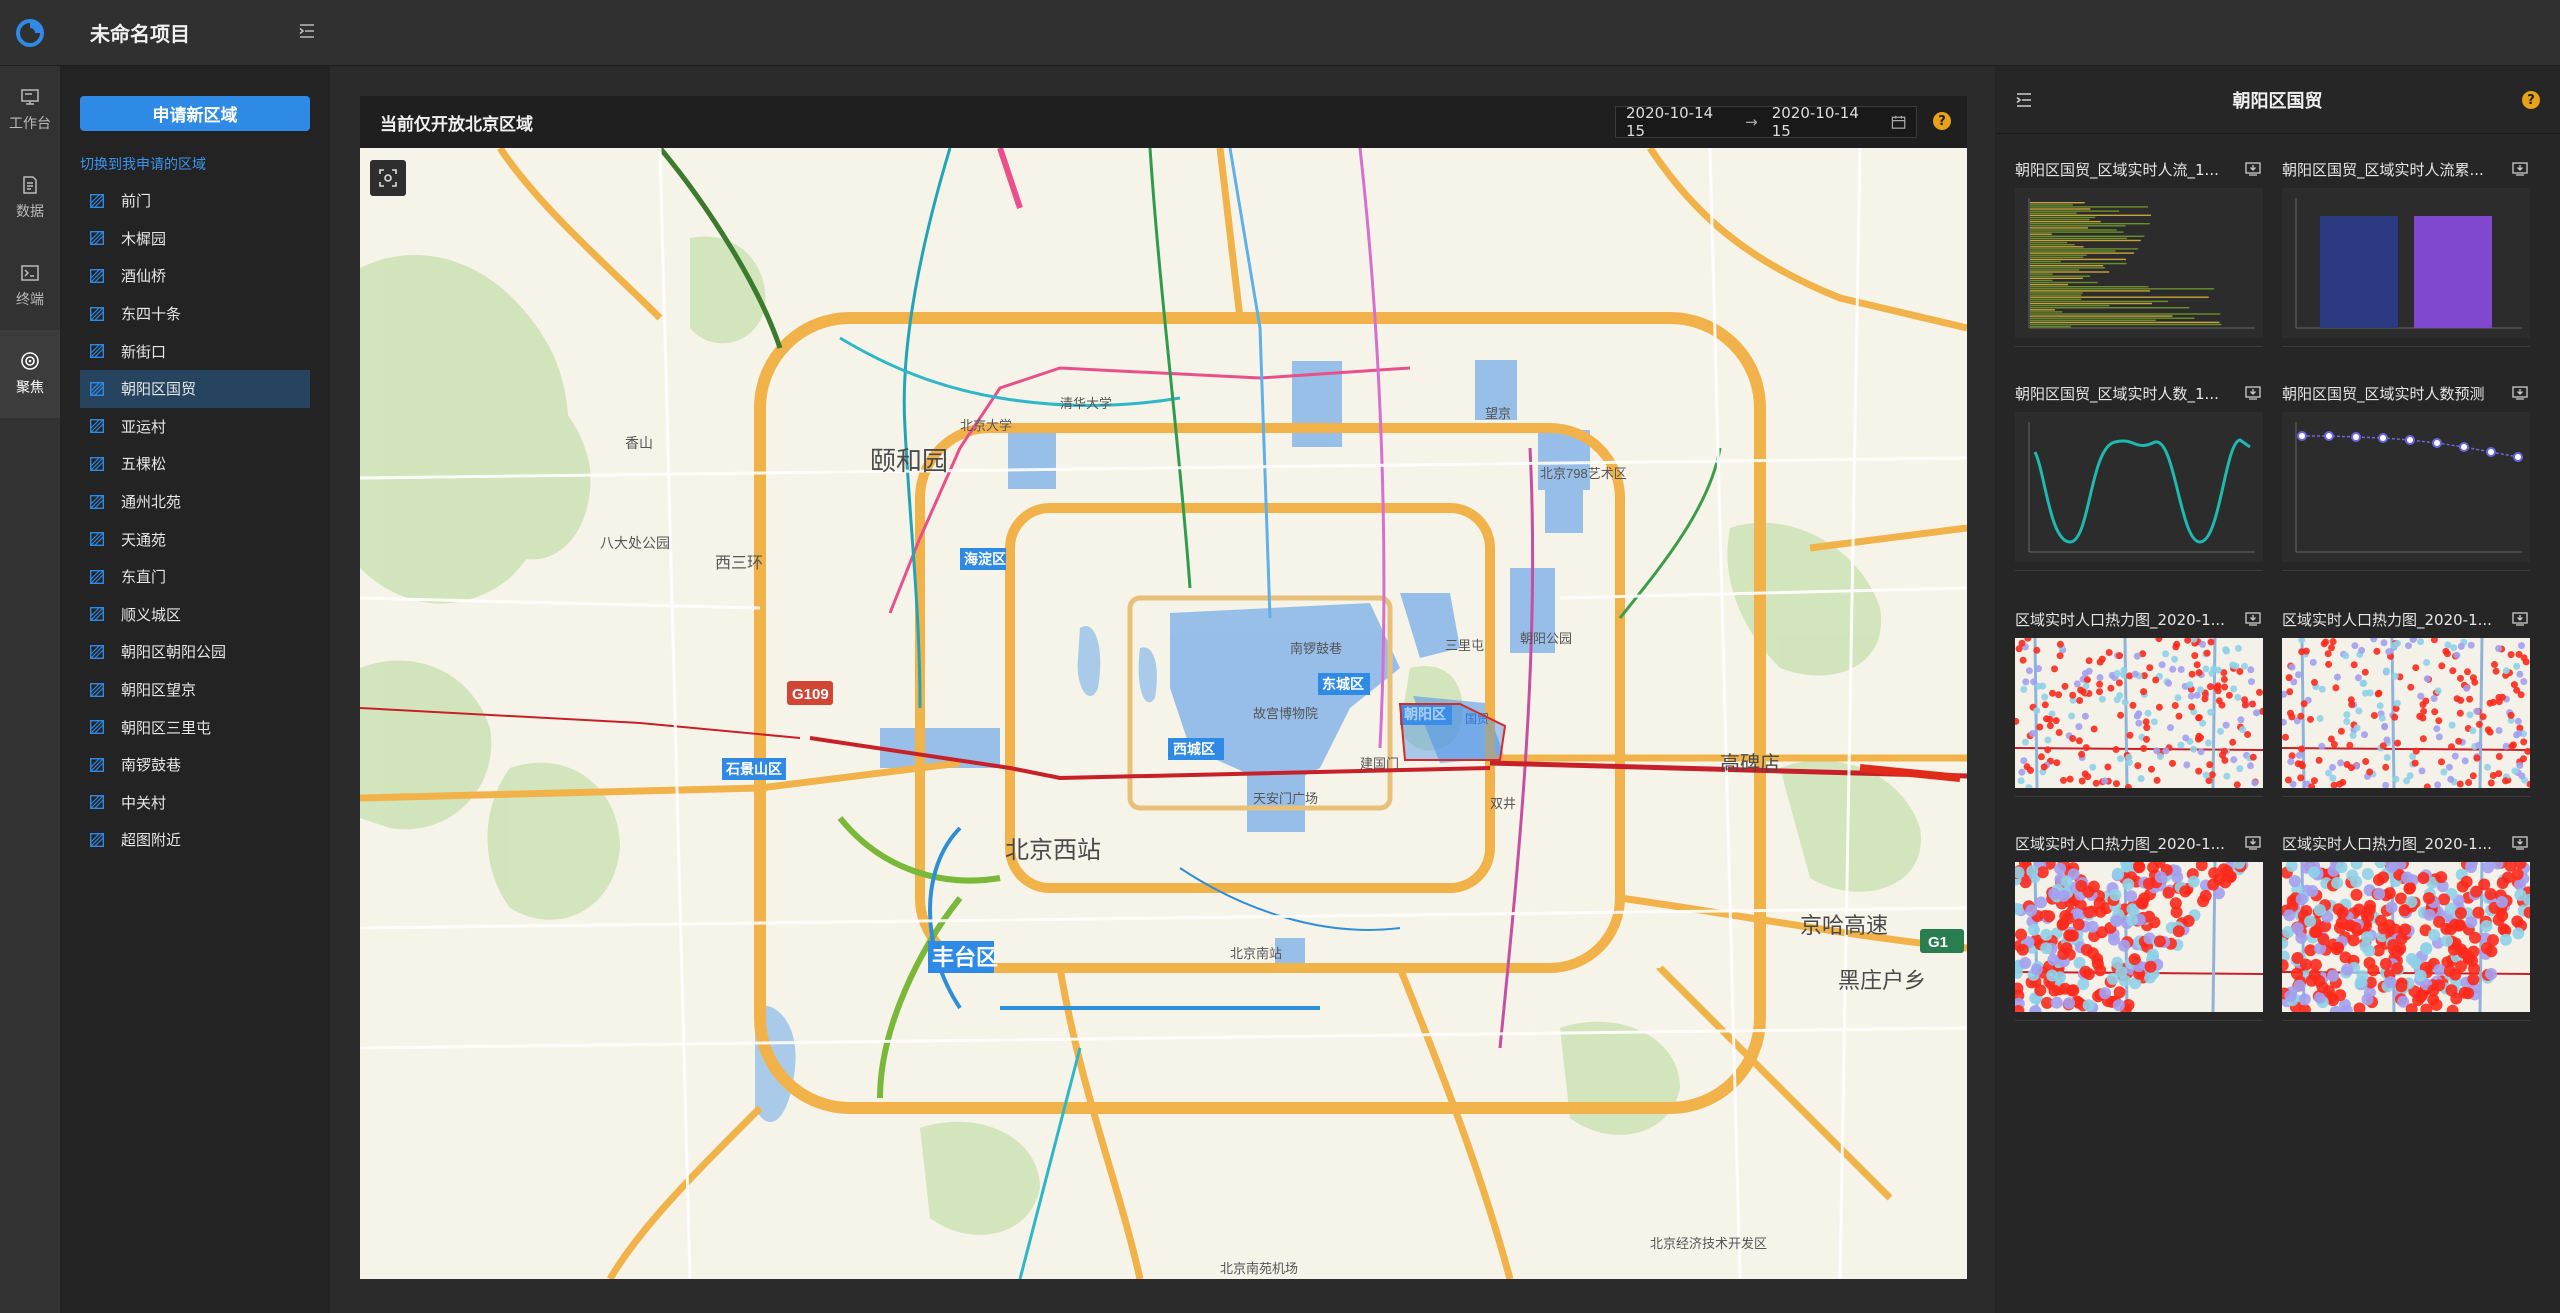  I want to click on region-item: 天通苑, so click(195, 539).